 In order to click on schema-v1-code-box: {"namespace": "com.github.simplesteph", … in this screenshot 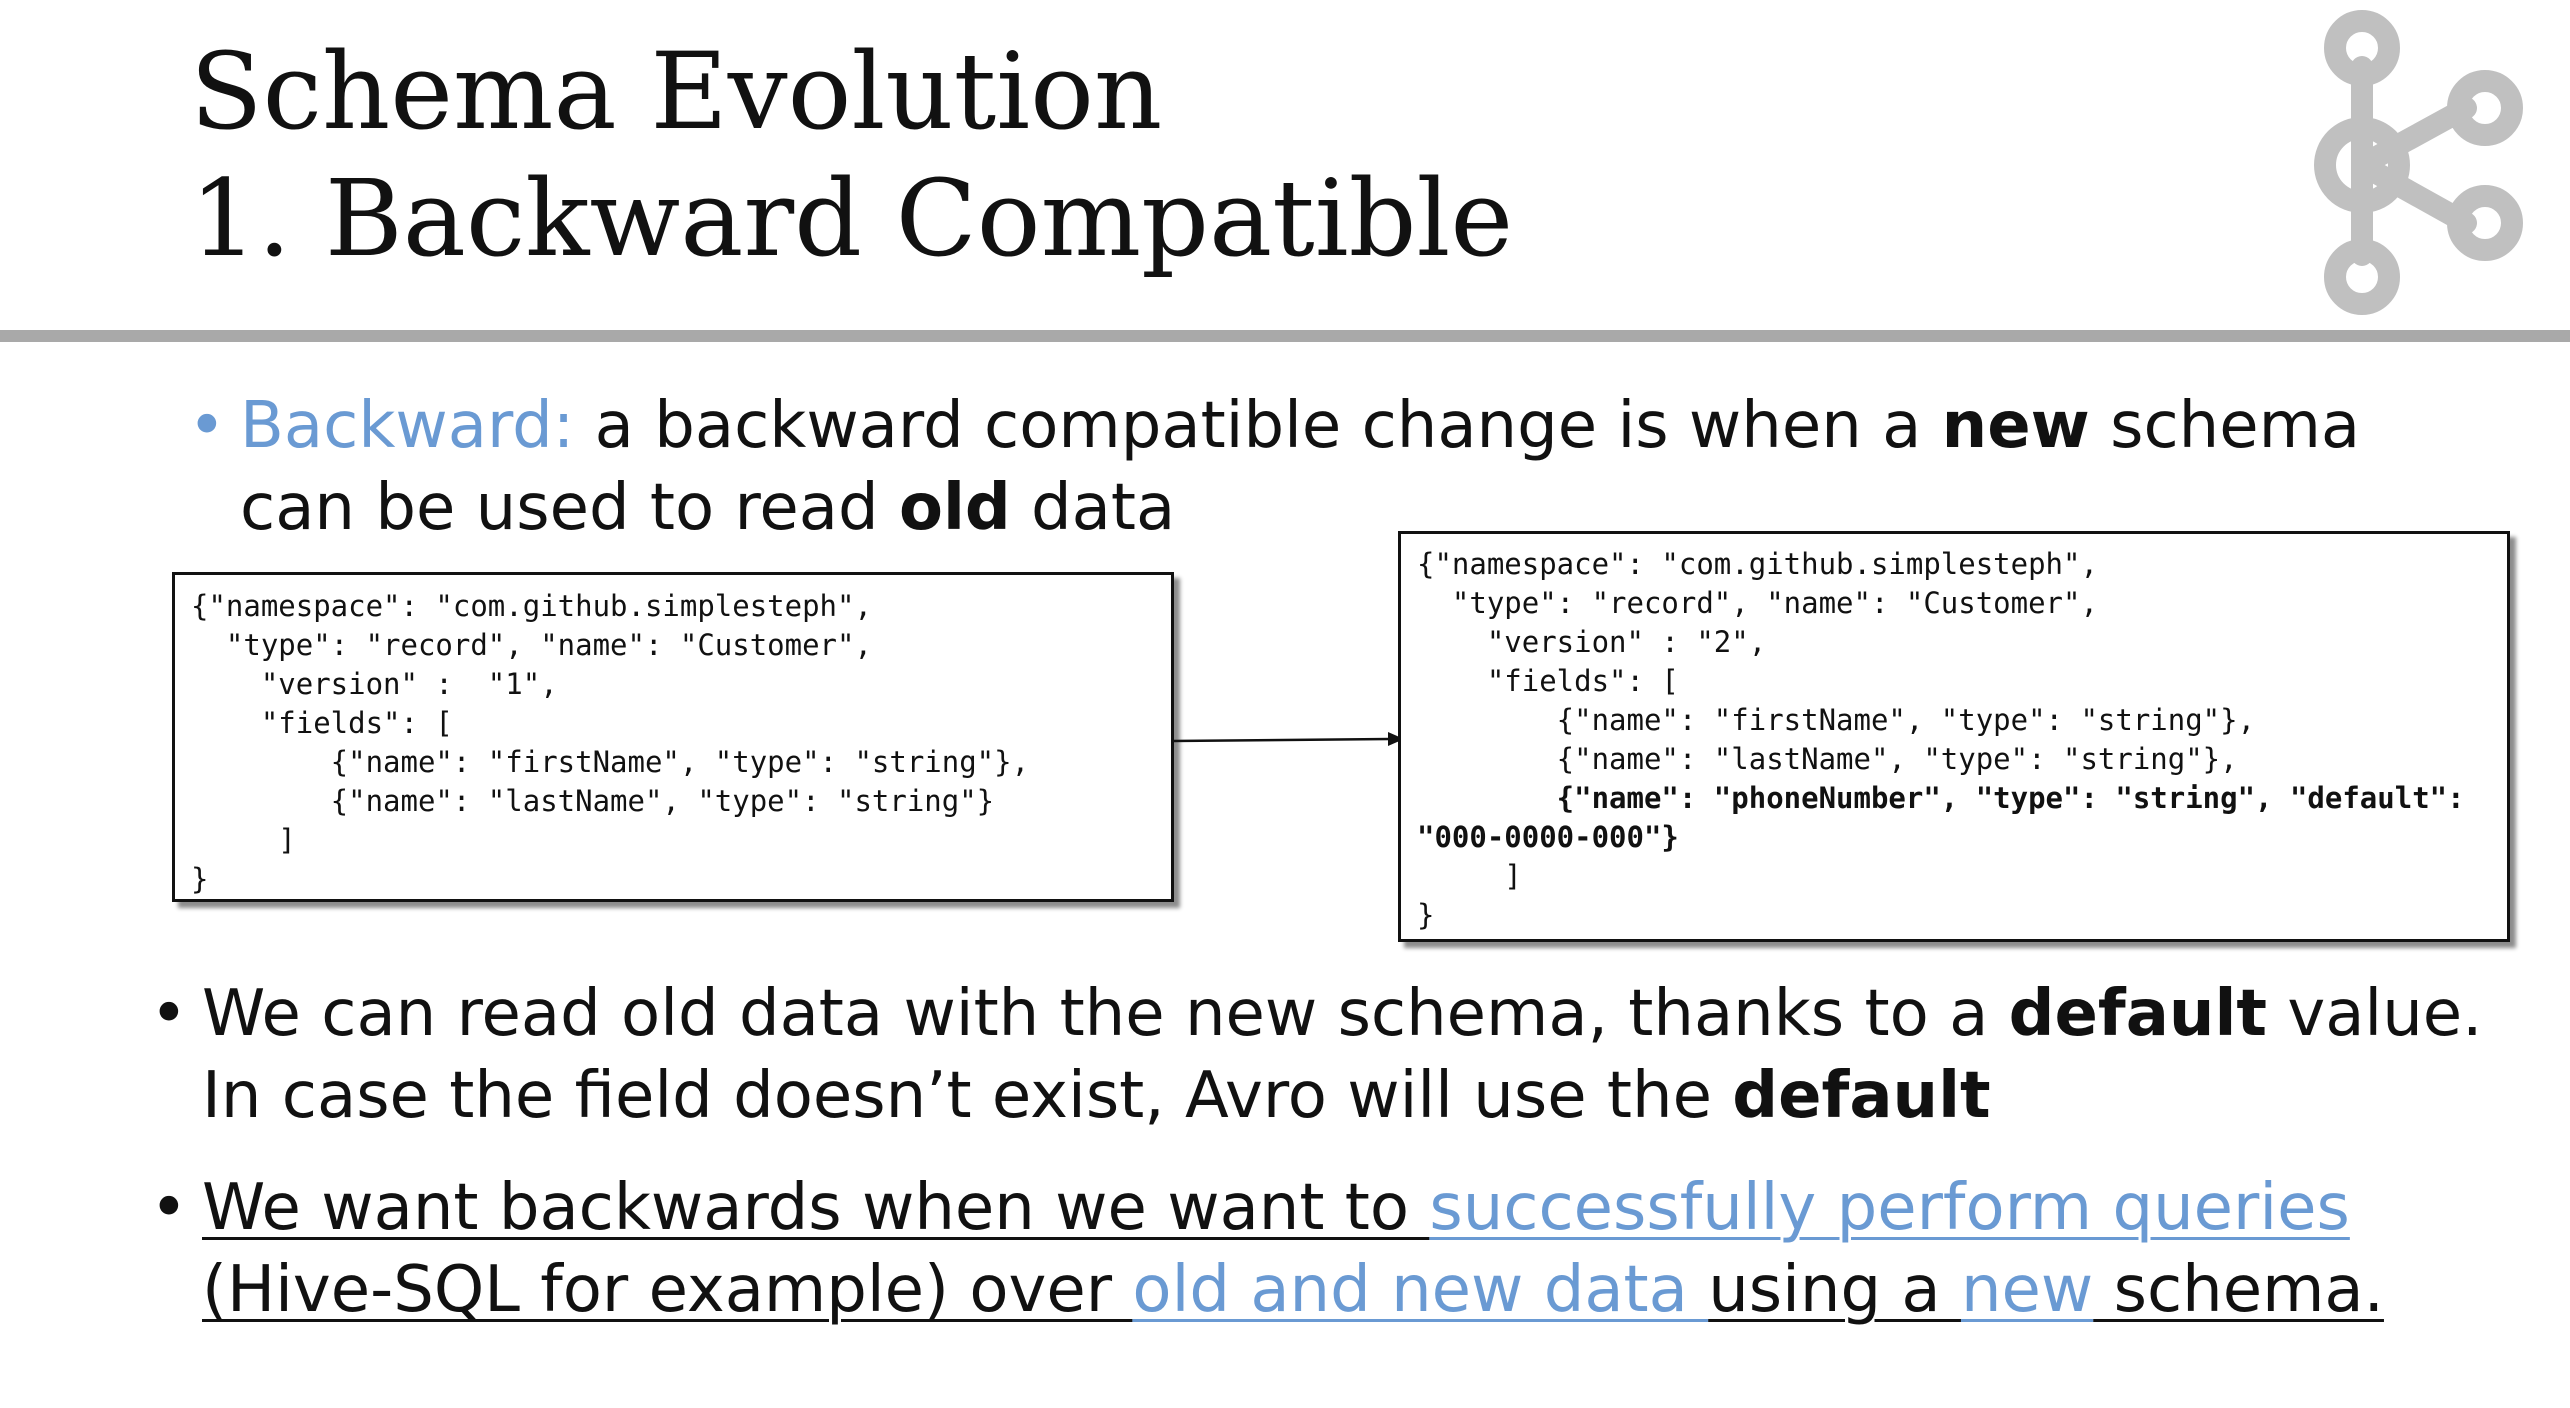, I will do `click(673, 737)`.